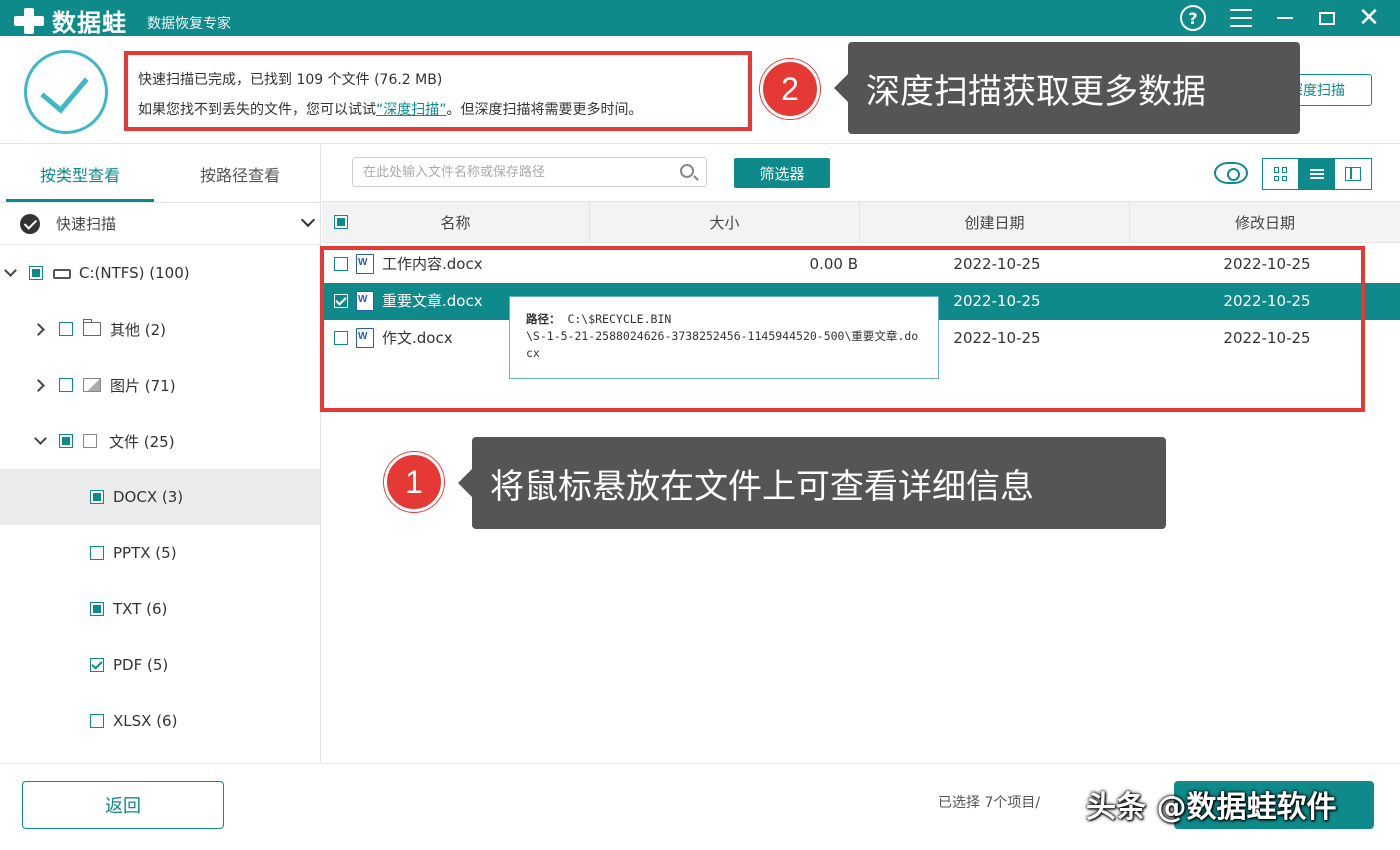 The height and width of the screenshot is (850, 1400). Describe the element at coordinates (92, 327) in the screenshot. I see `folder-icon` at that location.